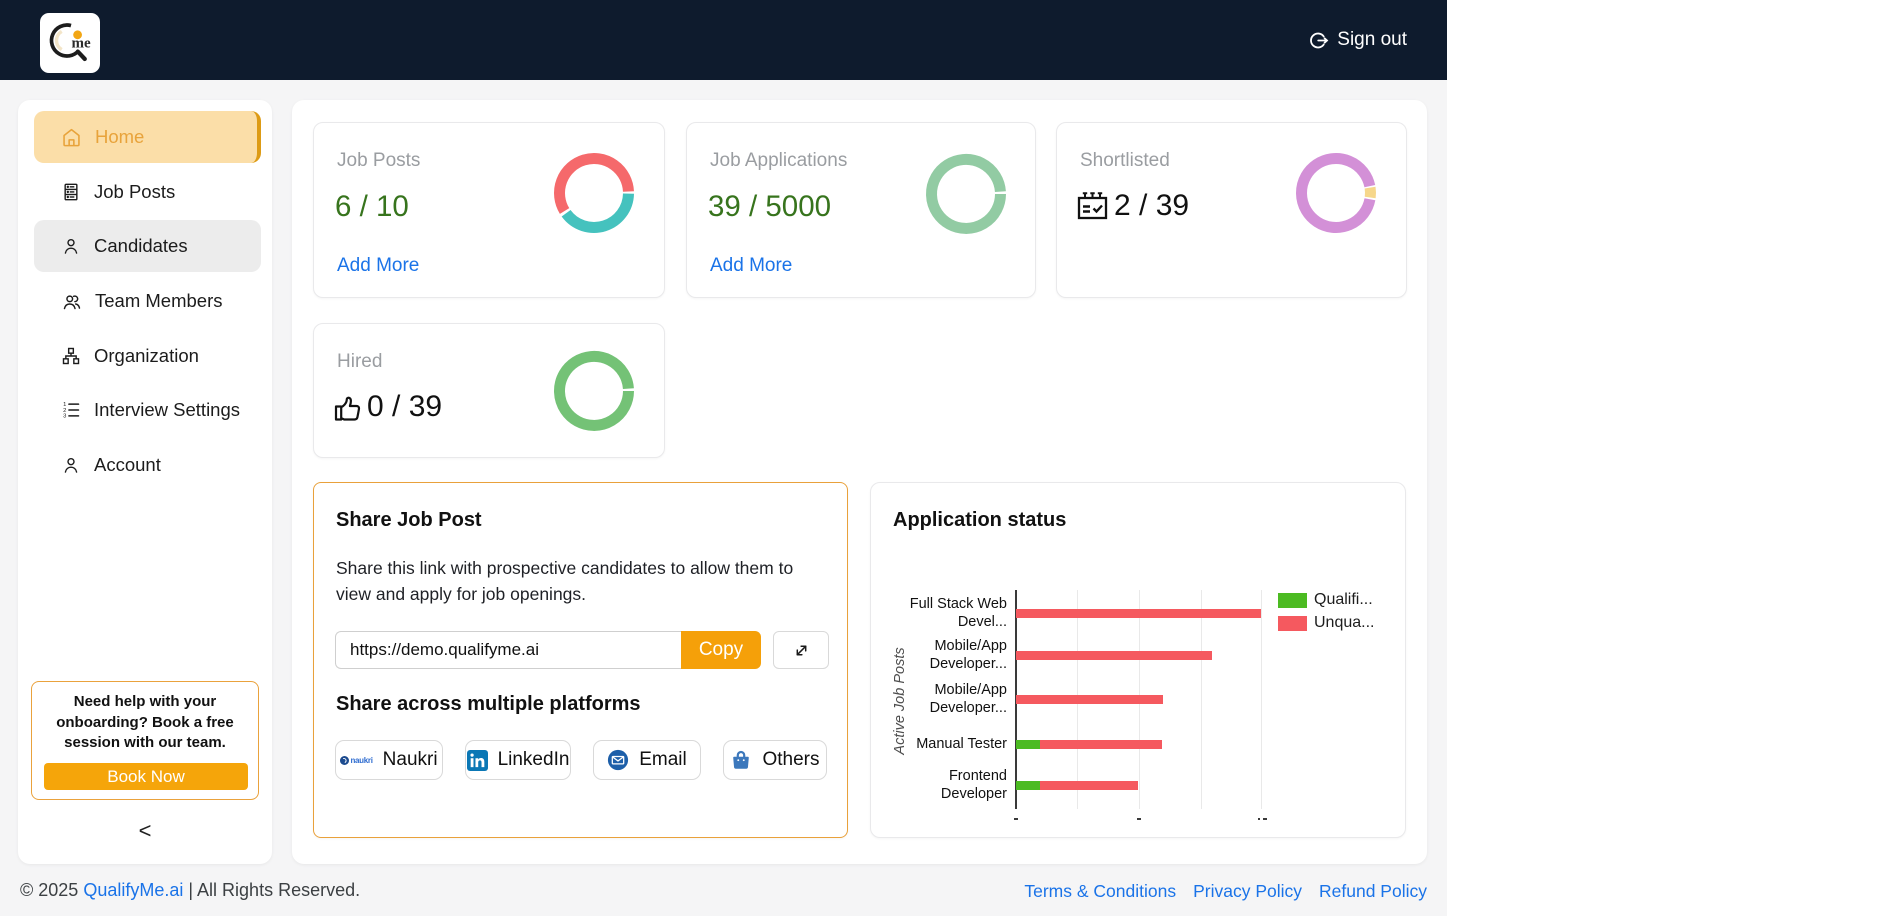  I want to click on svg-text: 3, so click(64, 417).